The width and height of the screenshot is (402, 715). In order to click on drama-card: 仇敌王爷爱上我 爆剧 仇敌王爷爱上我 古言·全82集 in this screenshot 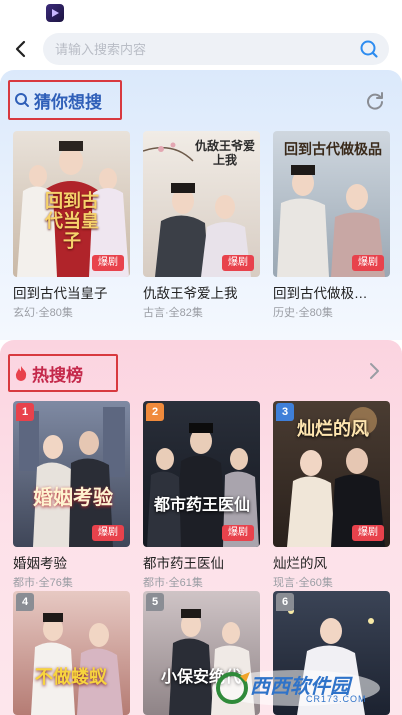, I will do `click(201, 225)`.